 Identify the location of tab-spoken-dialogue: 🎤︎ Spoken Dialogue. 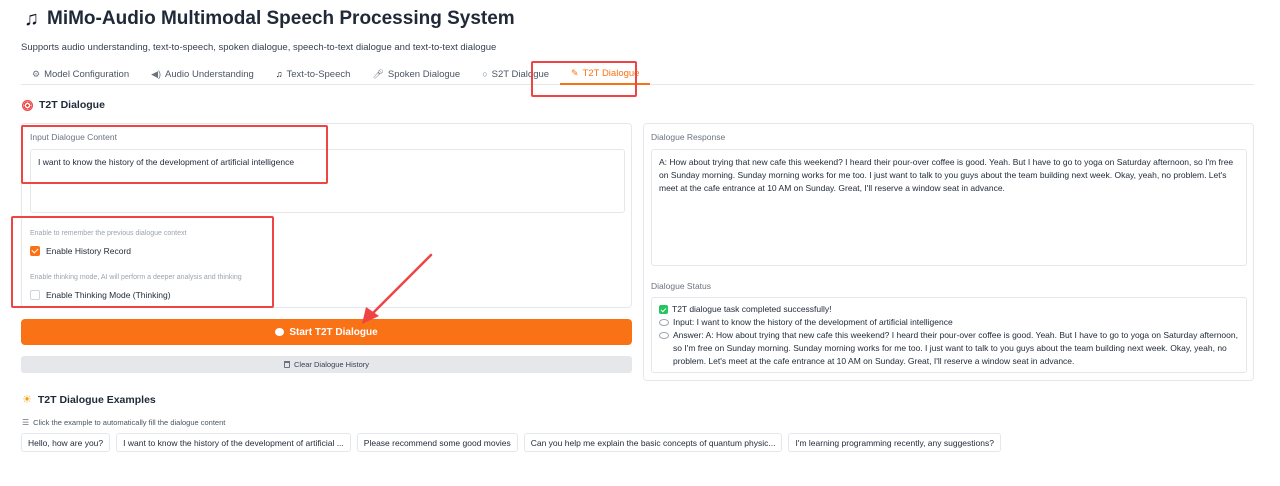
(416, 74).